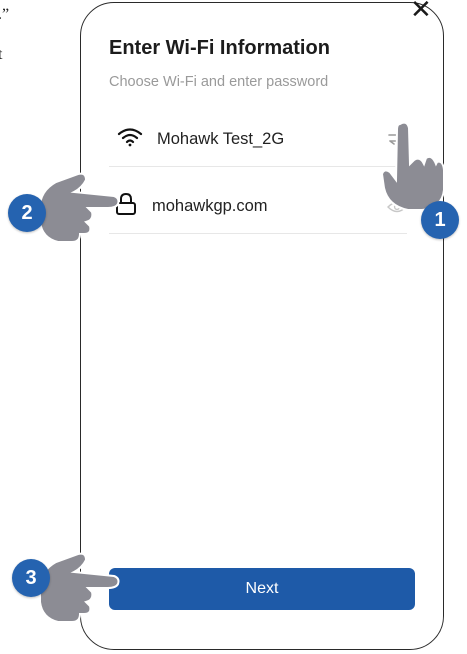  Describe the element at coordinates (421, 11) in the screenshot. I see `close-icon: ✕` at that location.